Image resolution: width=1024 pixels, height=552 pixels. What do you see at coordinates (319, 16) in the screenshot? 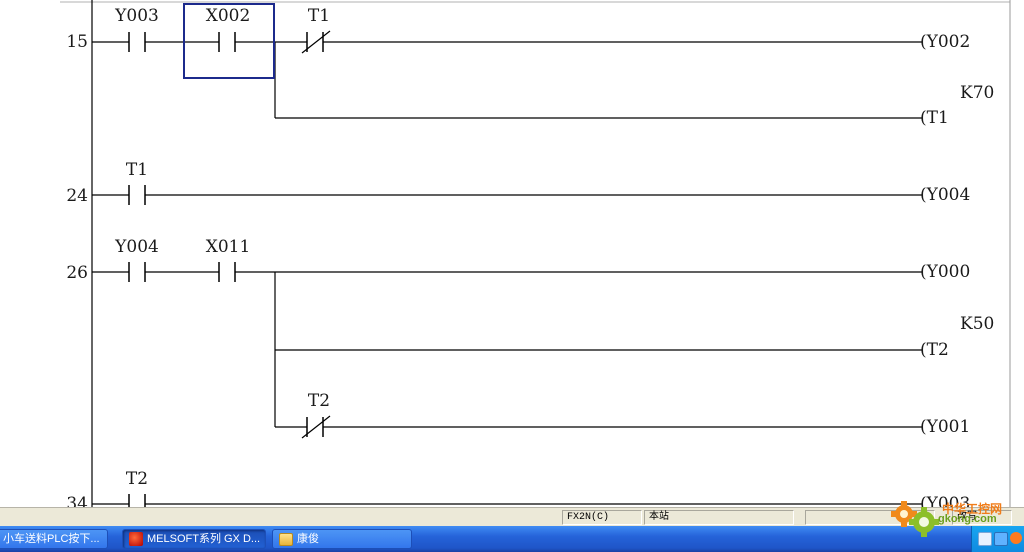
I see `contact-t1-nc-label: T1` at bounding box center [319, 16].